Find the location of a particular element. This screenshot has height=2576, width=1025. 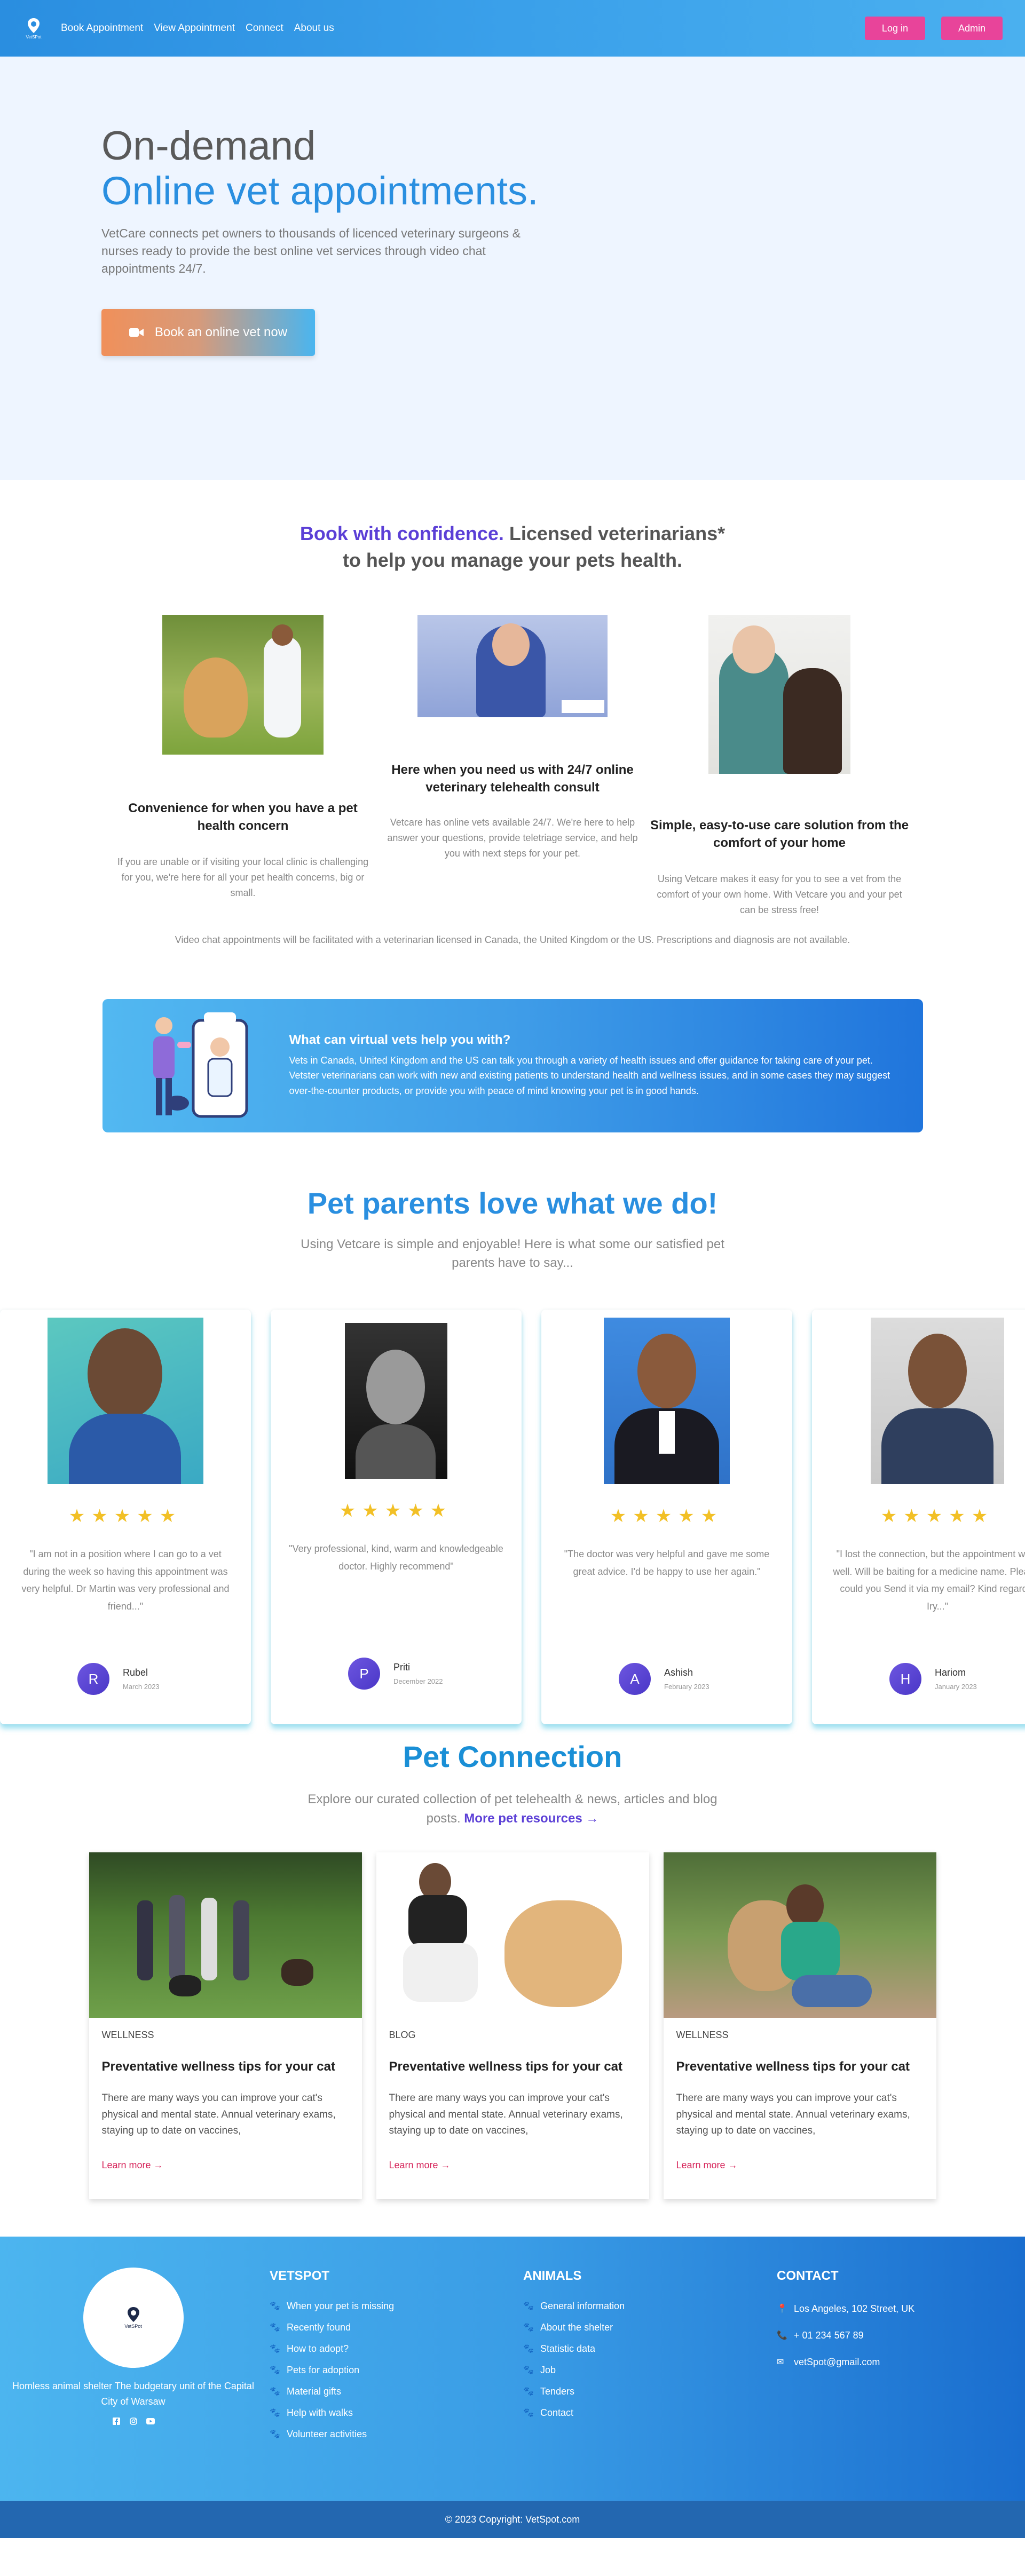

more-pet-resources-link: More pet resources → is located at coordinates (531, 1818).